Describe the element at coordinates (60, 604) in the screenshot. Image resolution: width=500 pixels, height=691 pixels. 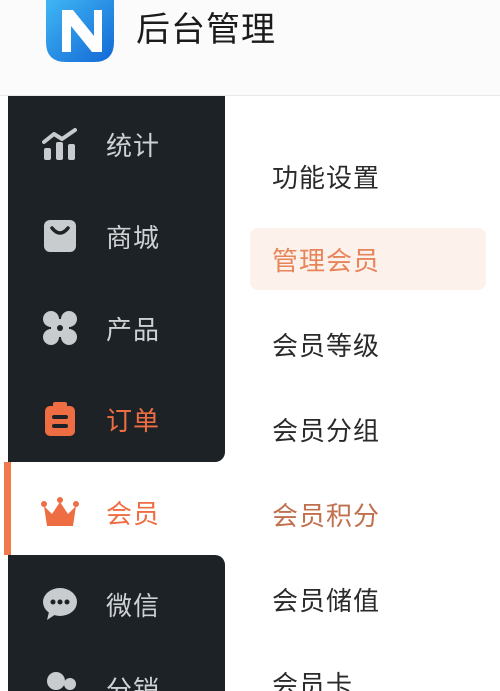
I see `chat-icon` at that location.